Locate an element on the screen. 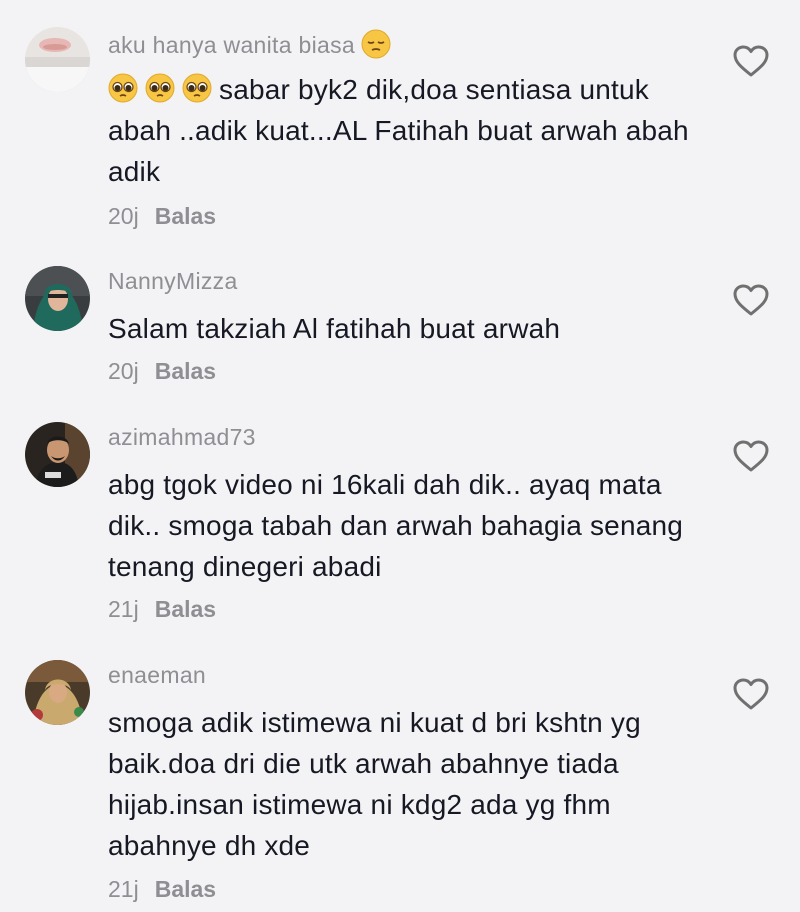 The height and width of the screenshot is (912, 800). pensive-face-icon is located at coordinates (376, 47).